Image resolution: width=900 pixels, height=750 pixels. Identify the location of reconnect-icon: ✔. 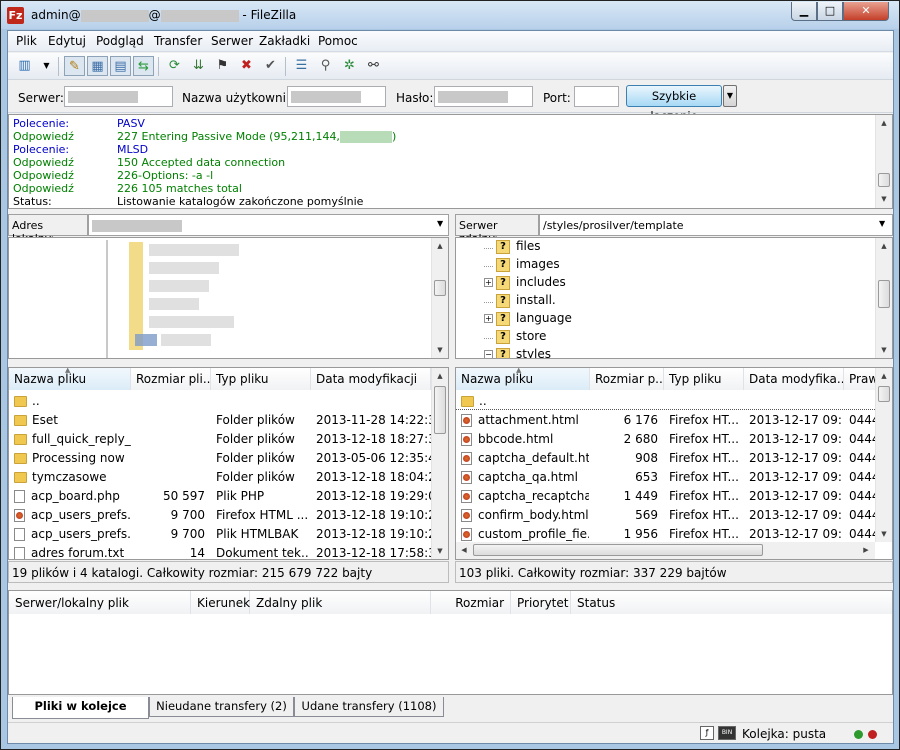
(270, 66).